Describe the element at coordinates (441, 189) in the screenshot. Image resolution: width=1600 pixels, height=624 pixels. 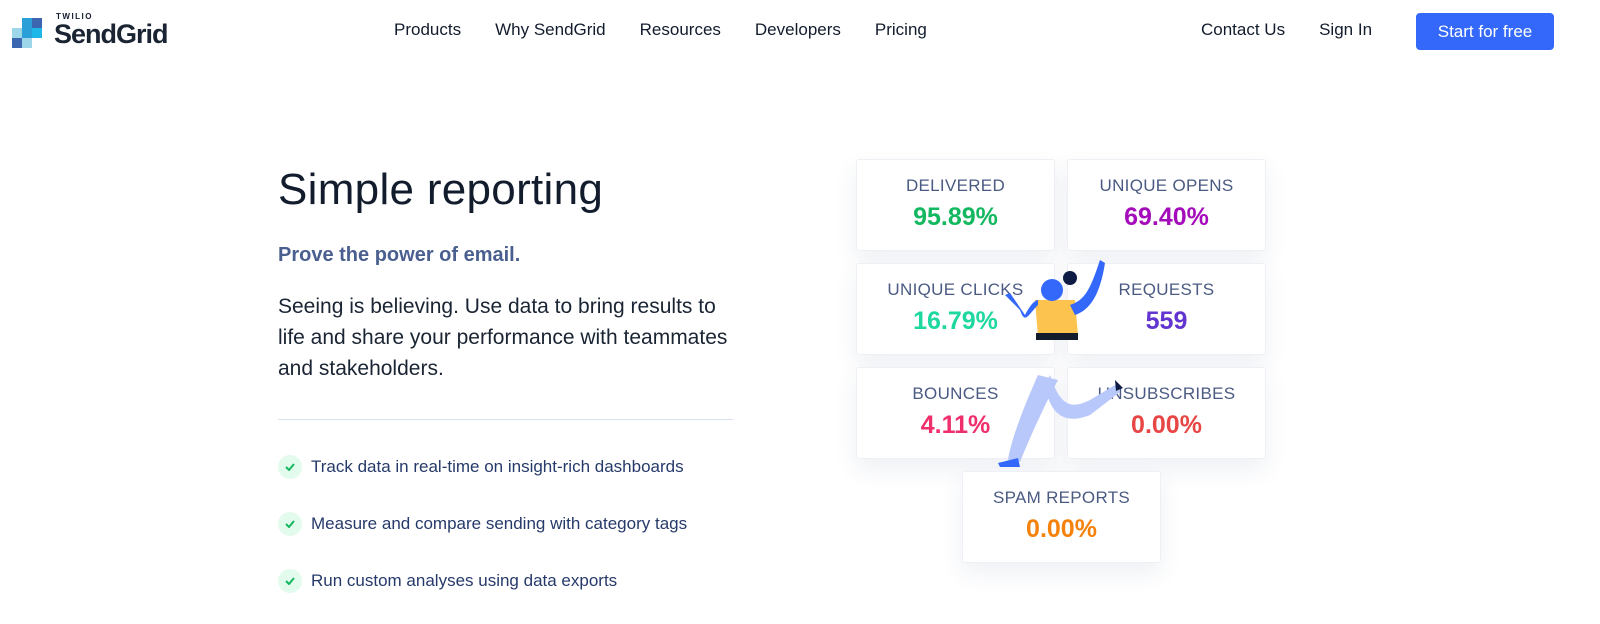
I see `page-title: Simple reporting` at that location.